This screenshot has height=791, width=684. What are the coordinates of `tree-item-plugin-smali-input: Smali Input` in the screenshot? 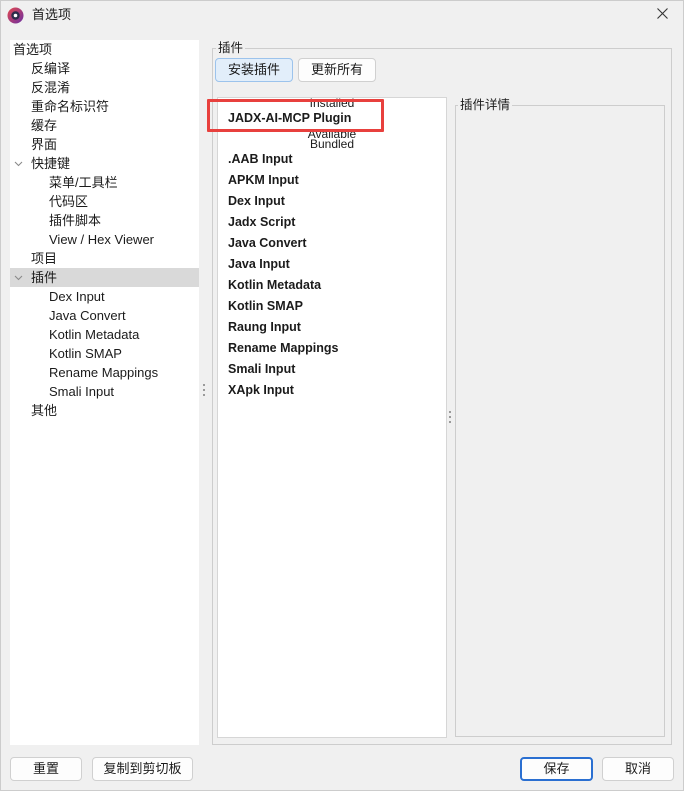 It's located at (104, 391).